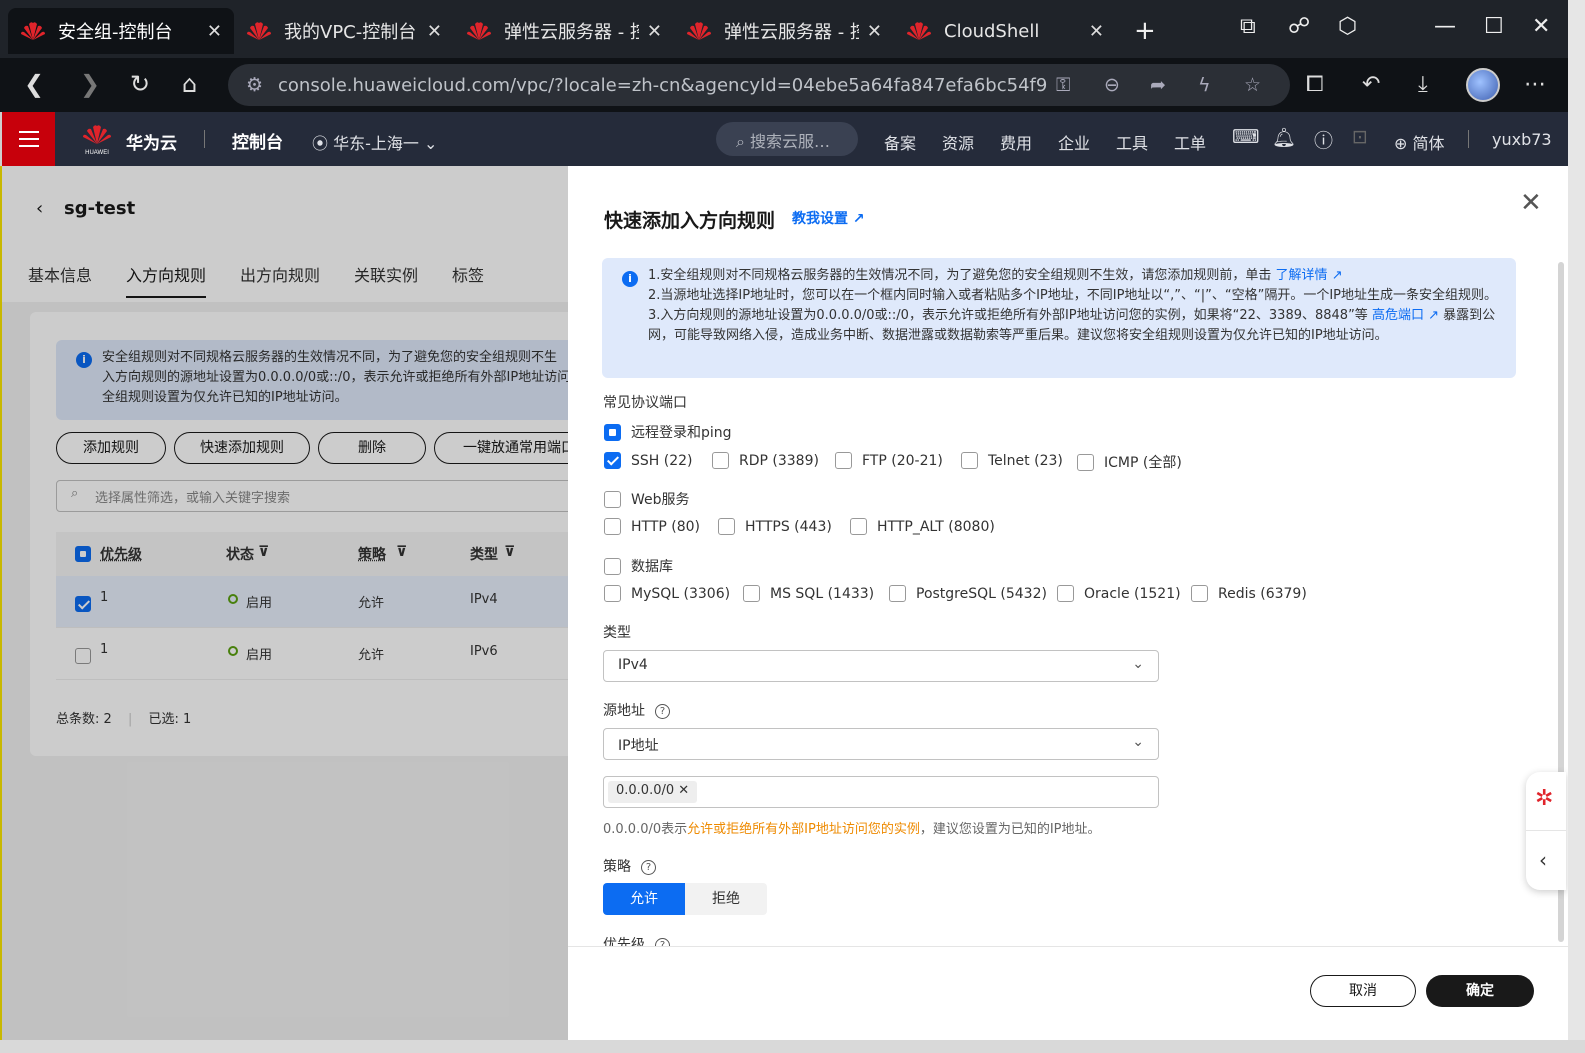 This screenshot has width=1585, height=1053. What do you see at coordinates (1544, 798) in the screenshot?
I see `assistant-logo-icon: ✲` at bounding box center [1544, 798].